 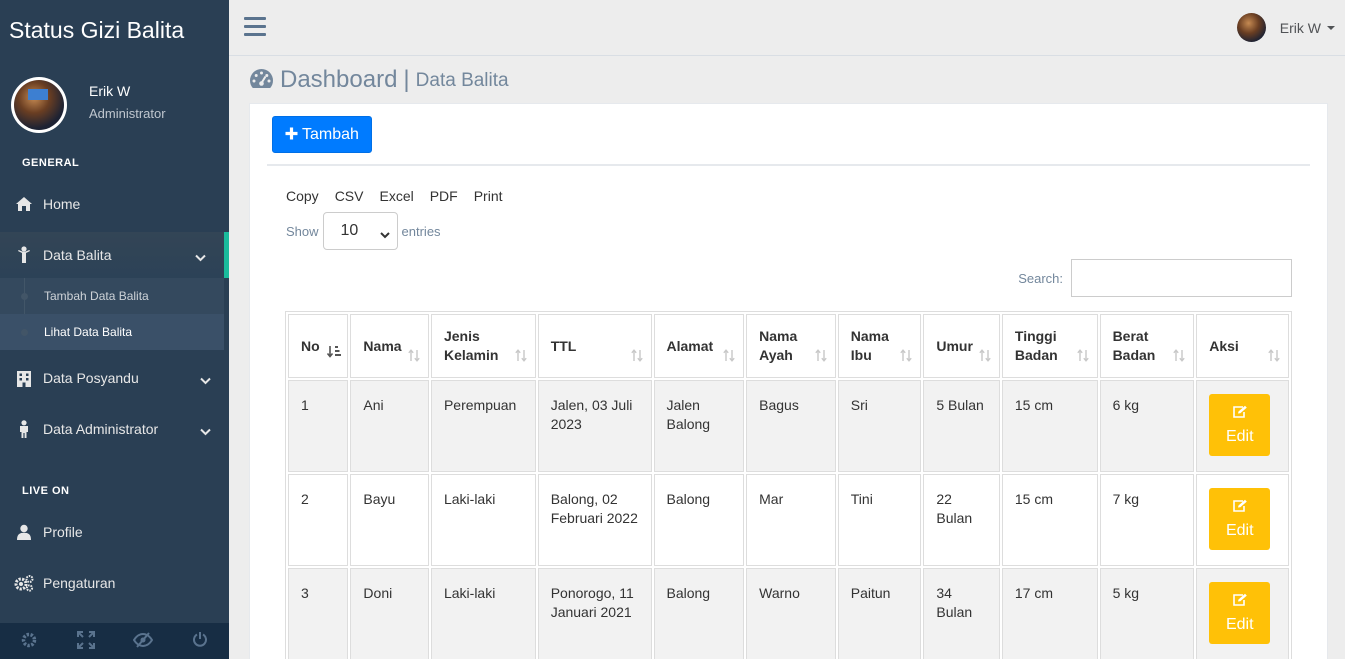 What do you see at coordinates (483, 346) in the screenshot?
I see `column-header: Jenis Kelamin` at bounding box center [483, 346].